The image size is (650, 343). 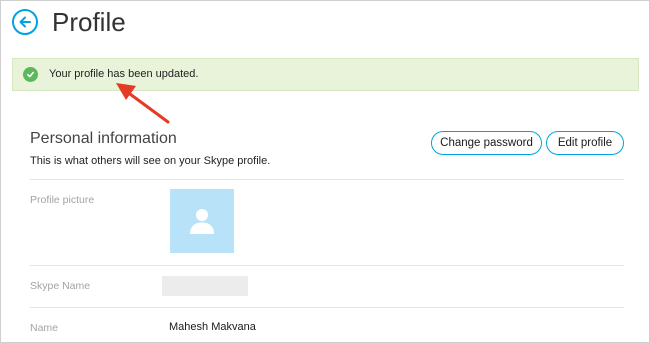 I want to click on back-button, so click(x=25, y=22).